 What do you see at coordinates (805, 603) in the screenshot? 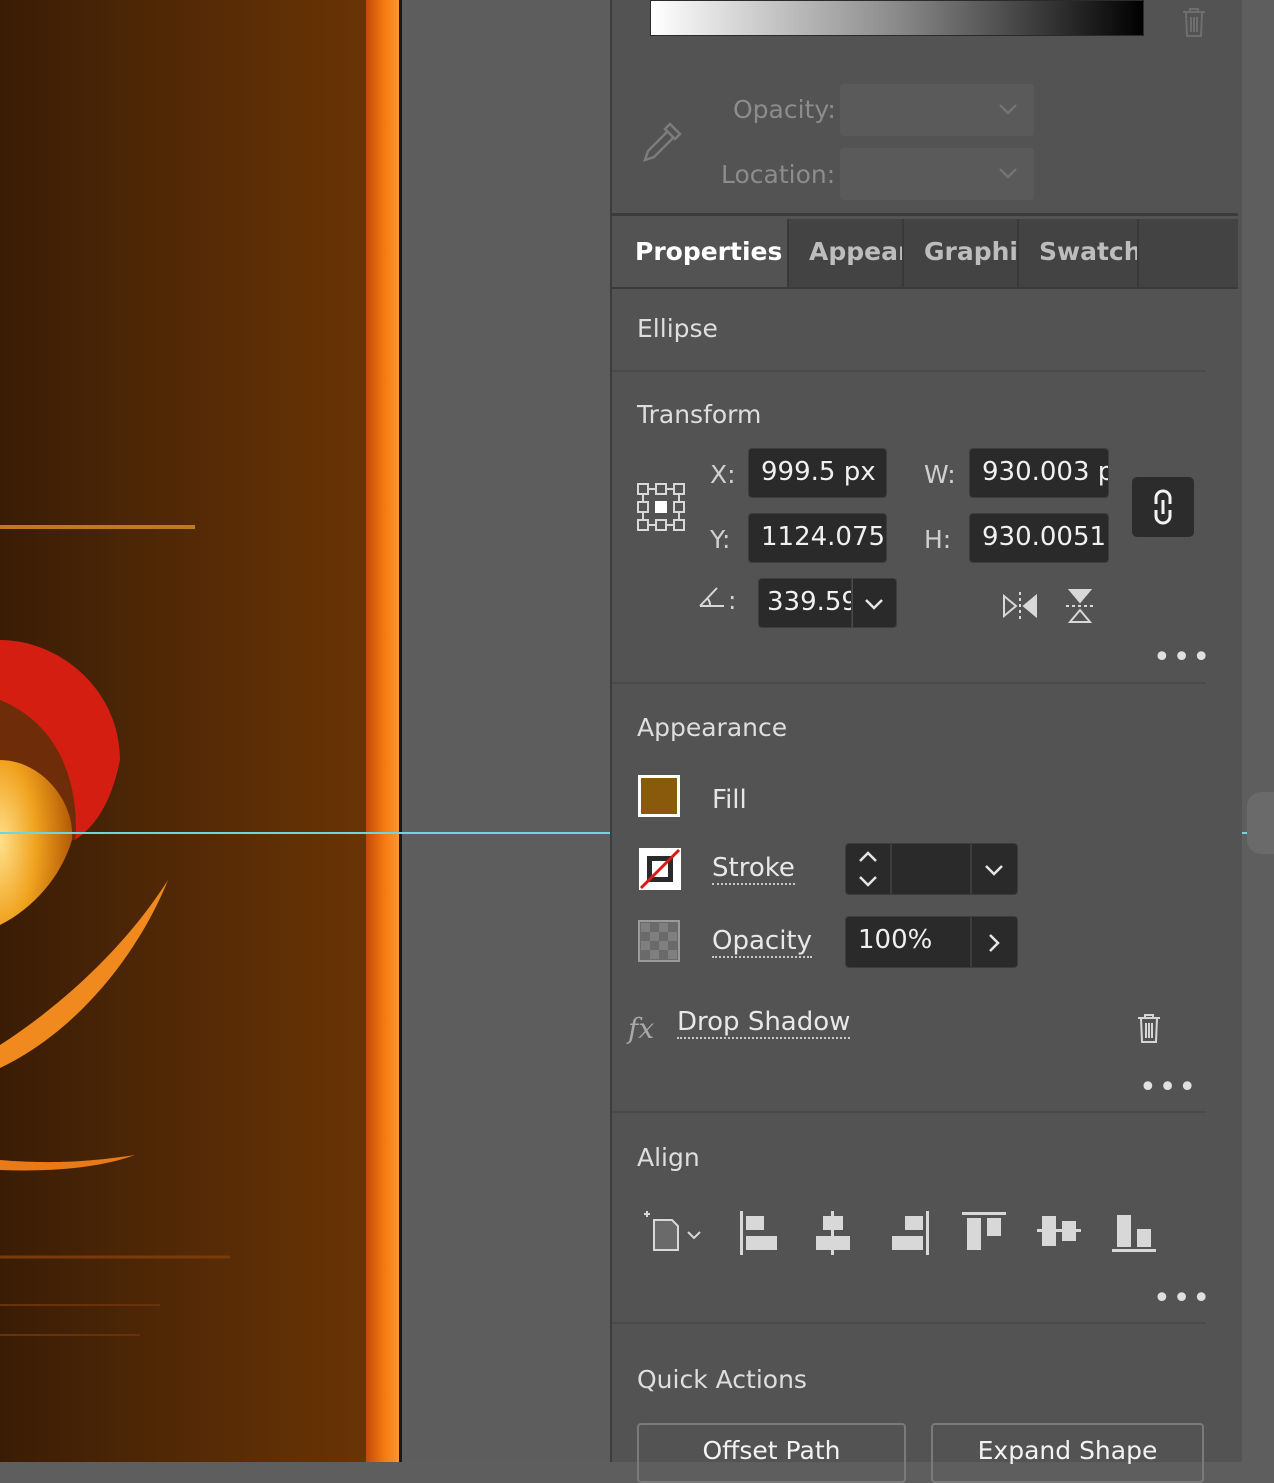
I see `rotate-angle-input: 339.59` at bounding box center [805, 603].